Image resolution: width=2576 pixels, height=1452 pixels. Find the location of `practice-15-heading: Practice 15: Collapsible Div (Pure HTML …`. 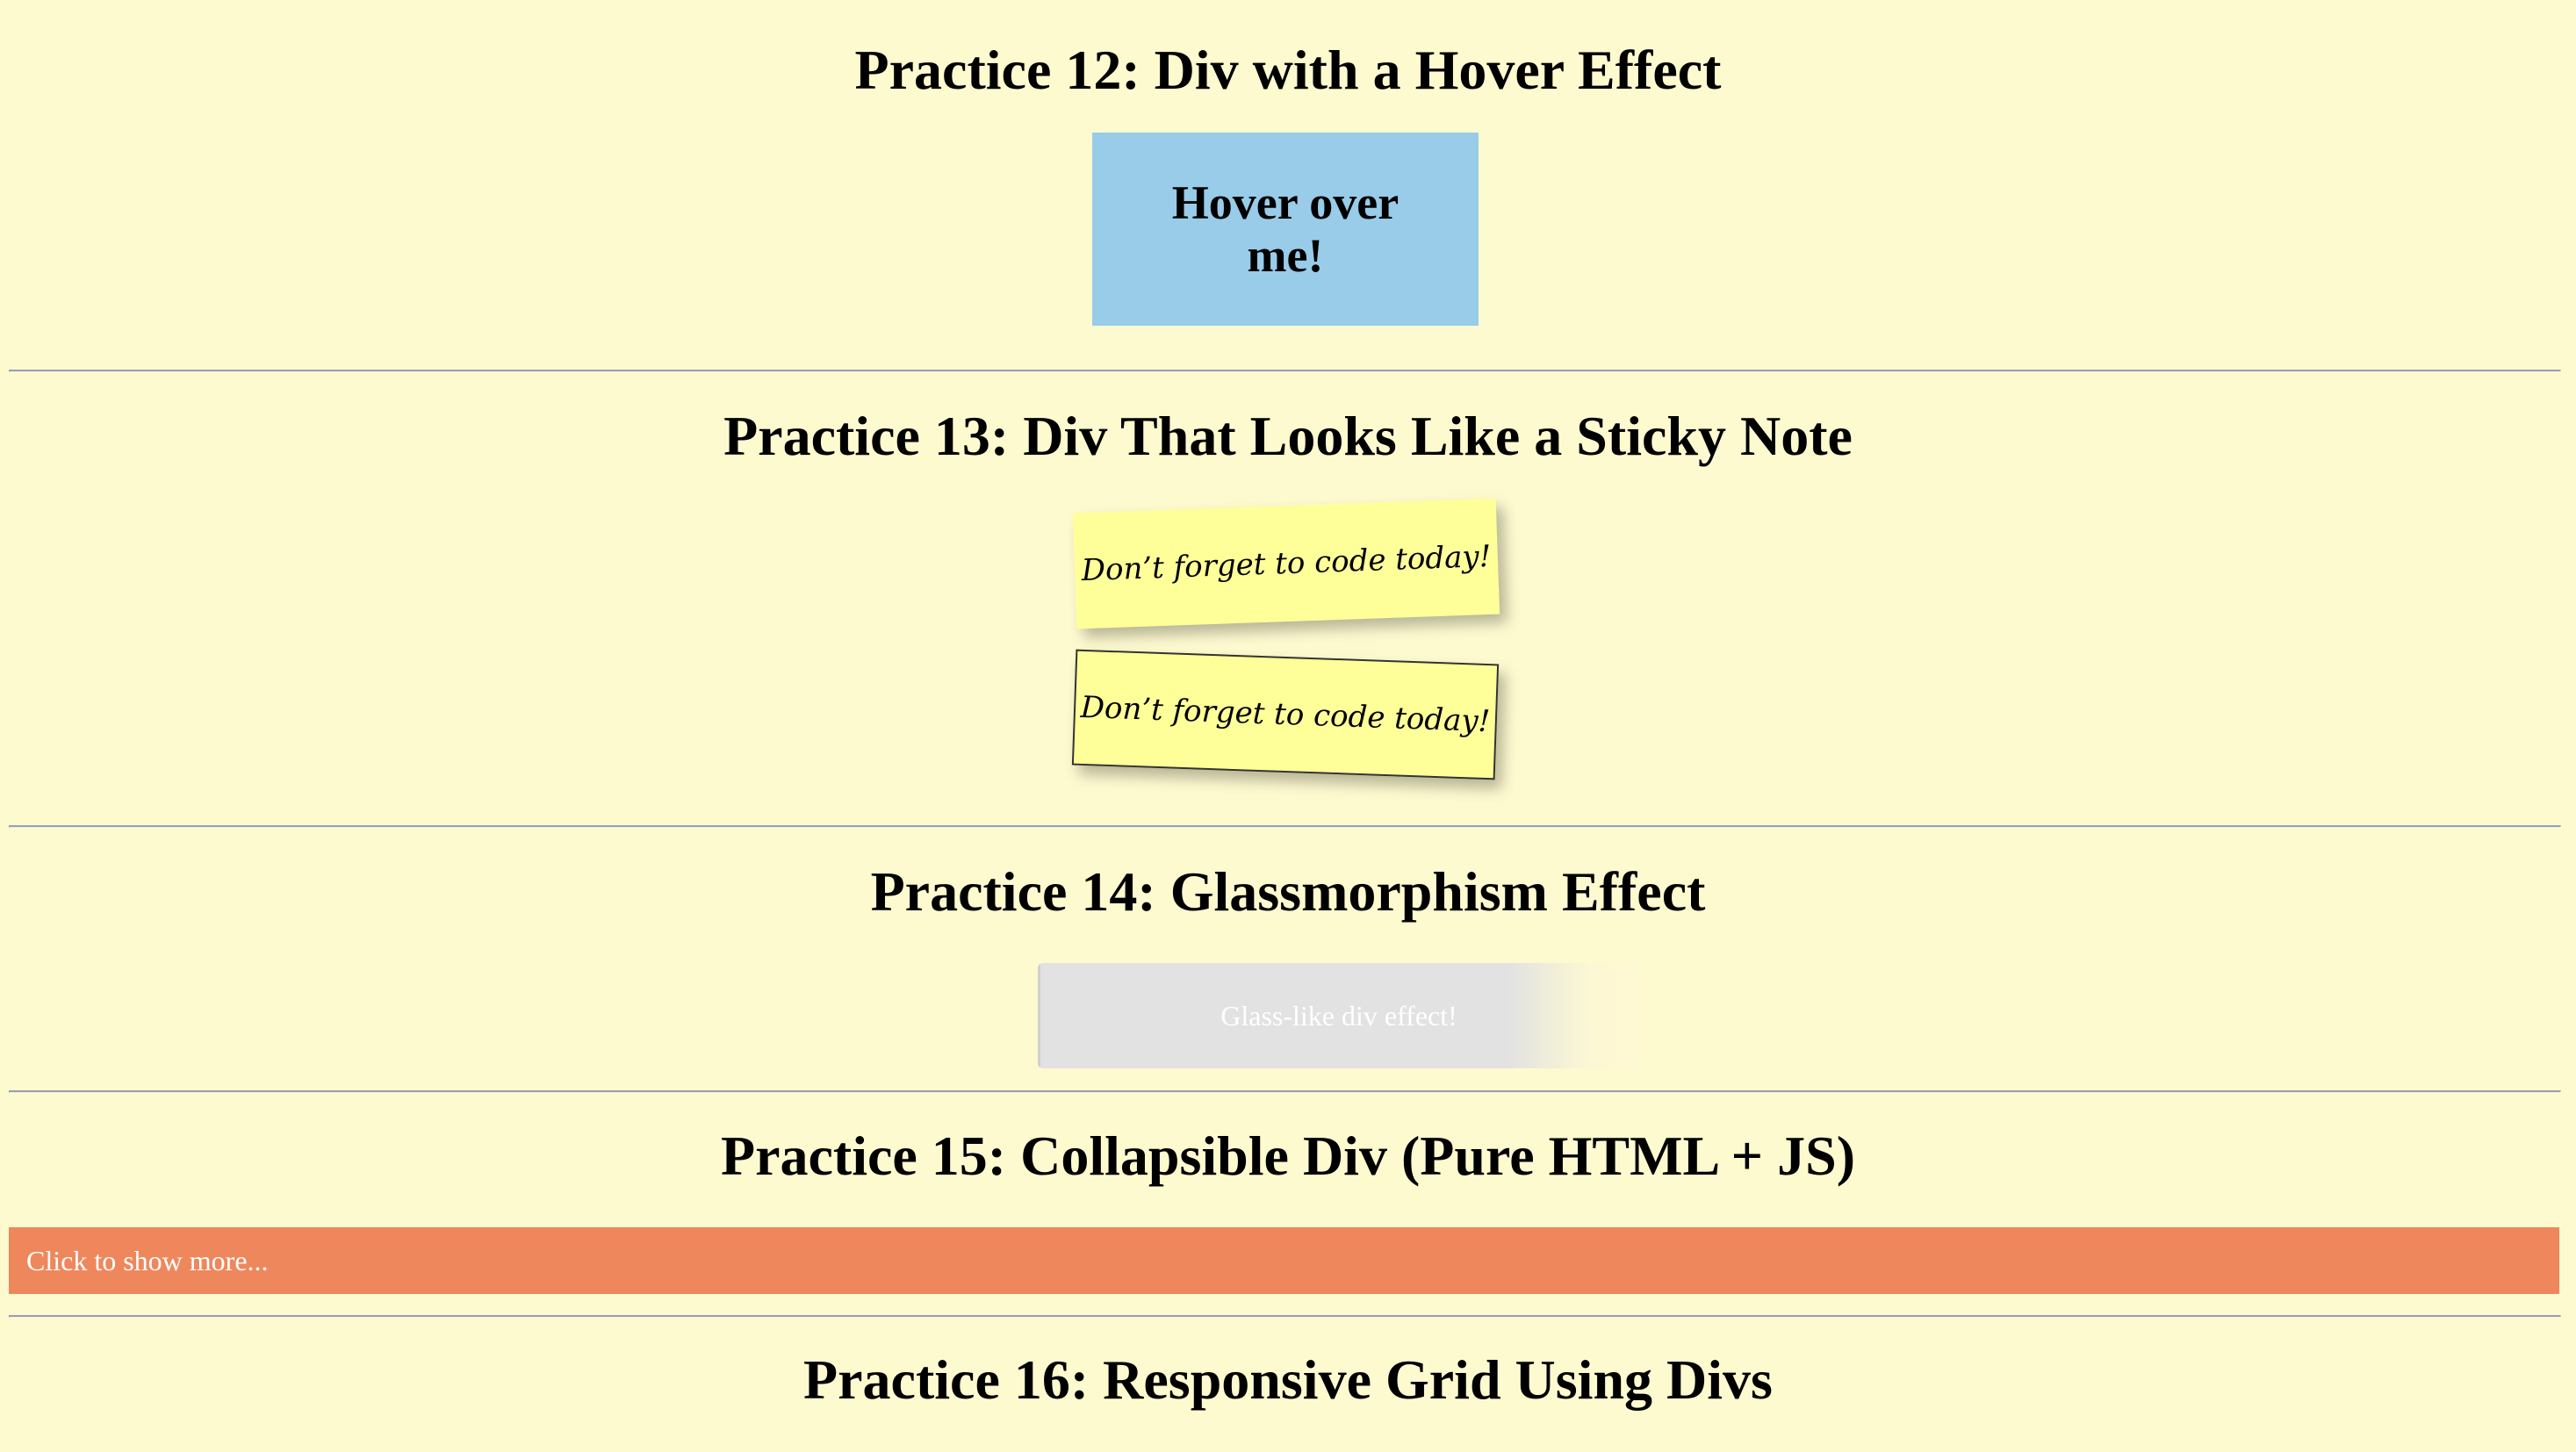

practice-15-heading: Practice 15: Collapsible Div (Pure HTML … is located at coordinates (1288, 1156).